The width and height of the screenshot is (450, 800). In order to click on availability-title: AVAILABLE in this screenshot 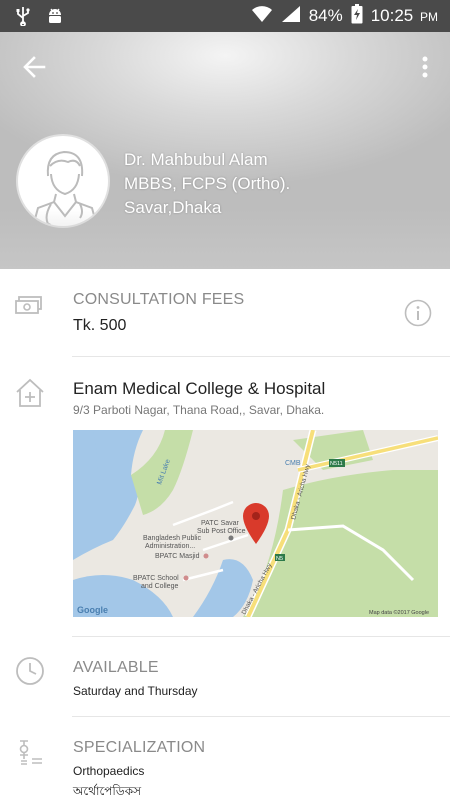, I will do `click(116, 667)`.